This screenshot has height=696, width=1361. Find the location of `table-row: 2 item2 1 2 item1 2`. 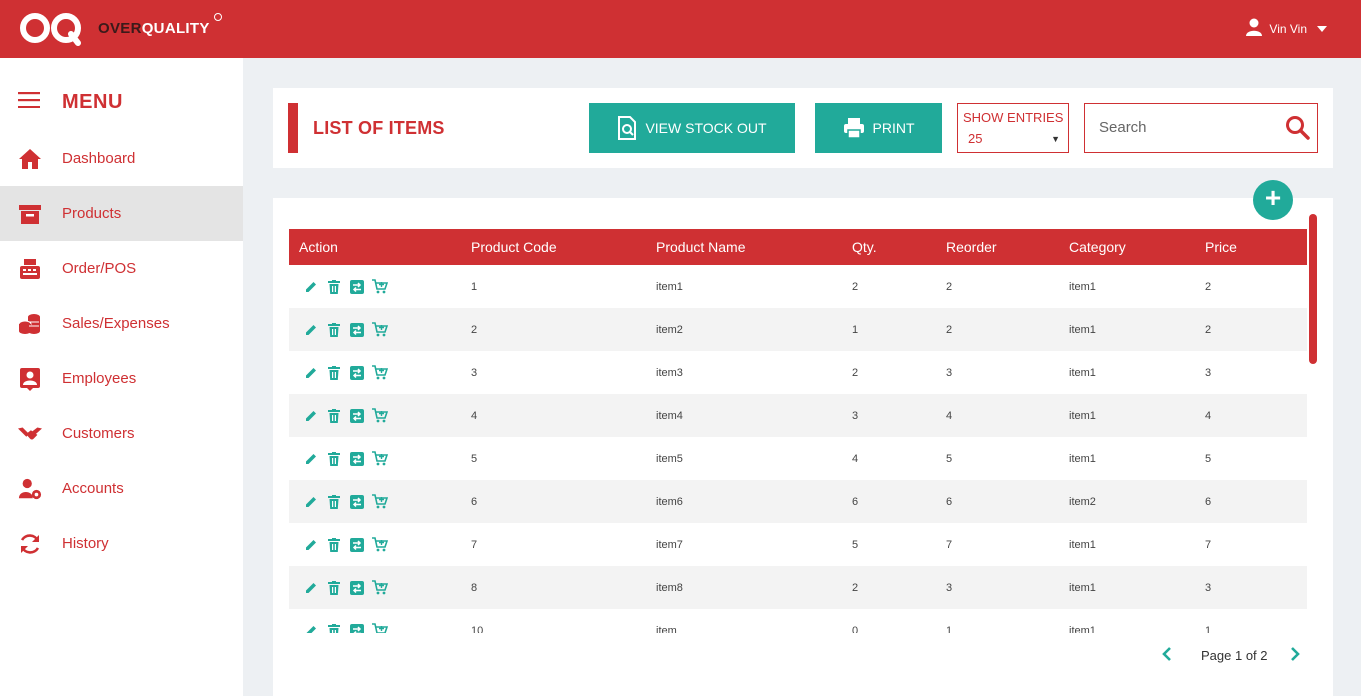

table-row: 2 item2 1 2 item1 2 is located at coordinates (798, 329).